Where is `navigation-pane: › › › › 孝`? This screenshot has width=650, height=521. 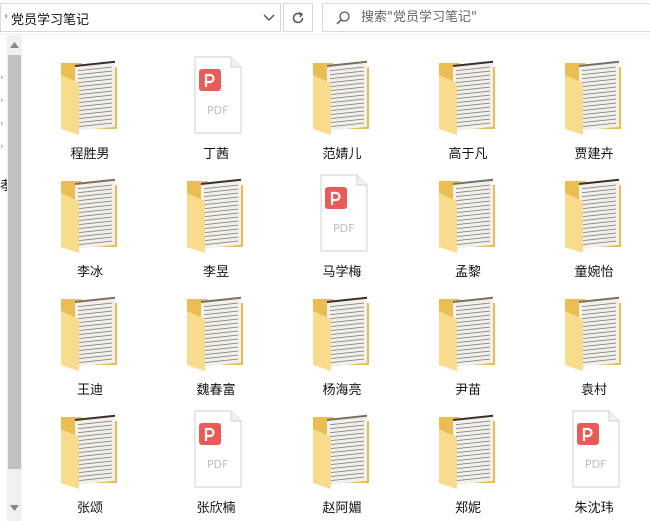
navigation-pane: › › › › 孝 is located at coordinates (6, 278).